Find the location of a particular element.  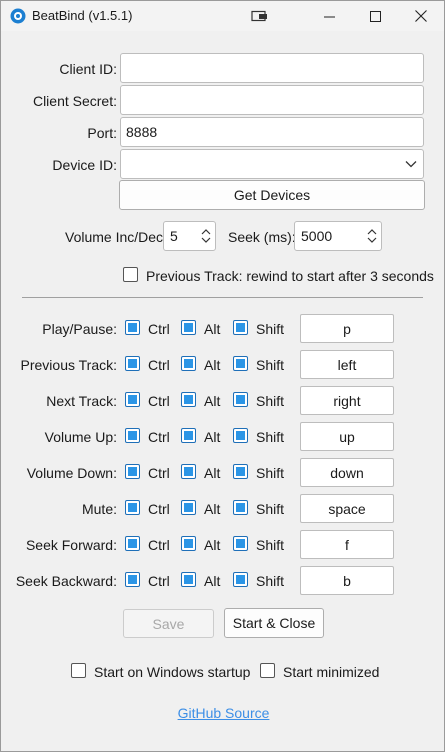

get-devices-button: Get Devices is located at coordinates (272, 195).